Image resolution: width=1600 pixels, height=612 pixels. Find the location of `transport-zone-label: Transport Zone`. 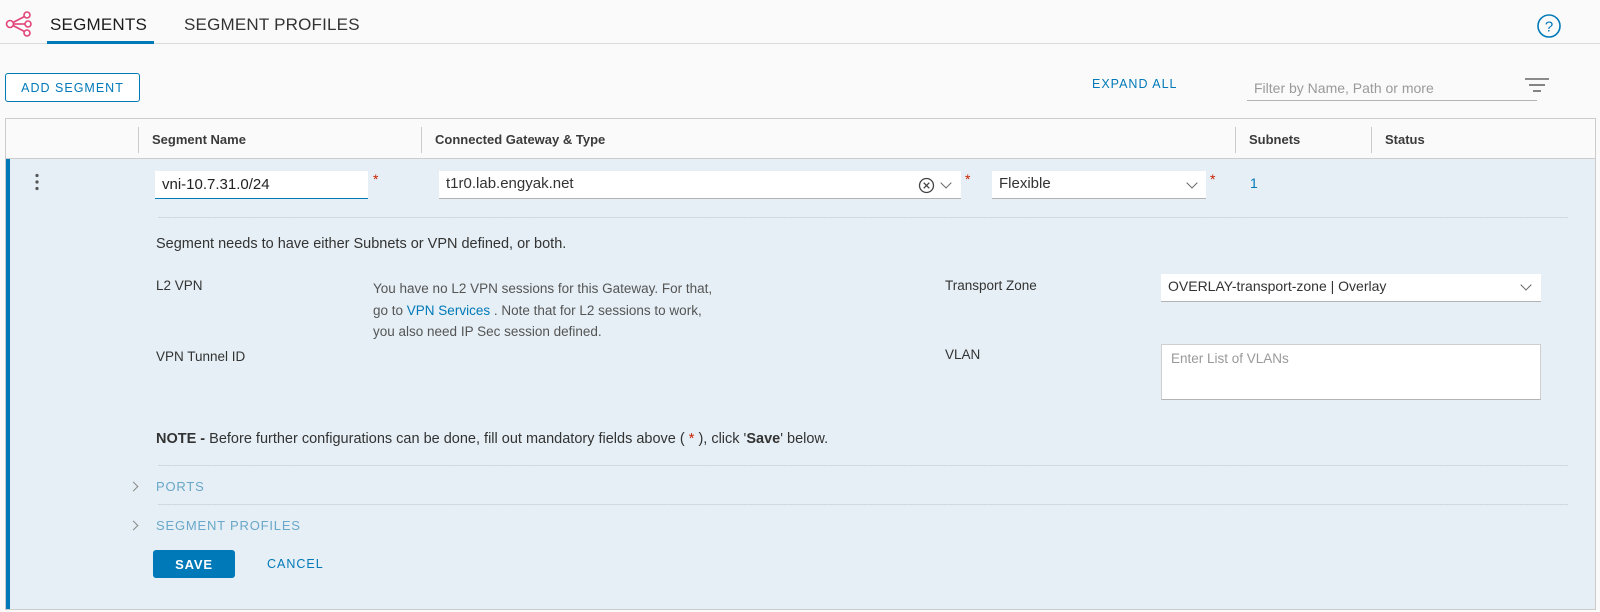

transport-zone-label: Transport Zone is located at coordinates (991, 285).